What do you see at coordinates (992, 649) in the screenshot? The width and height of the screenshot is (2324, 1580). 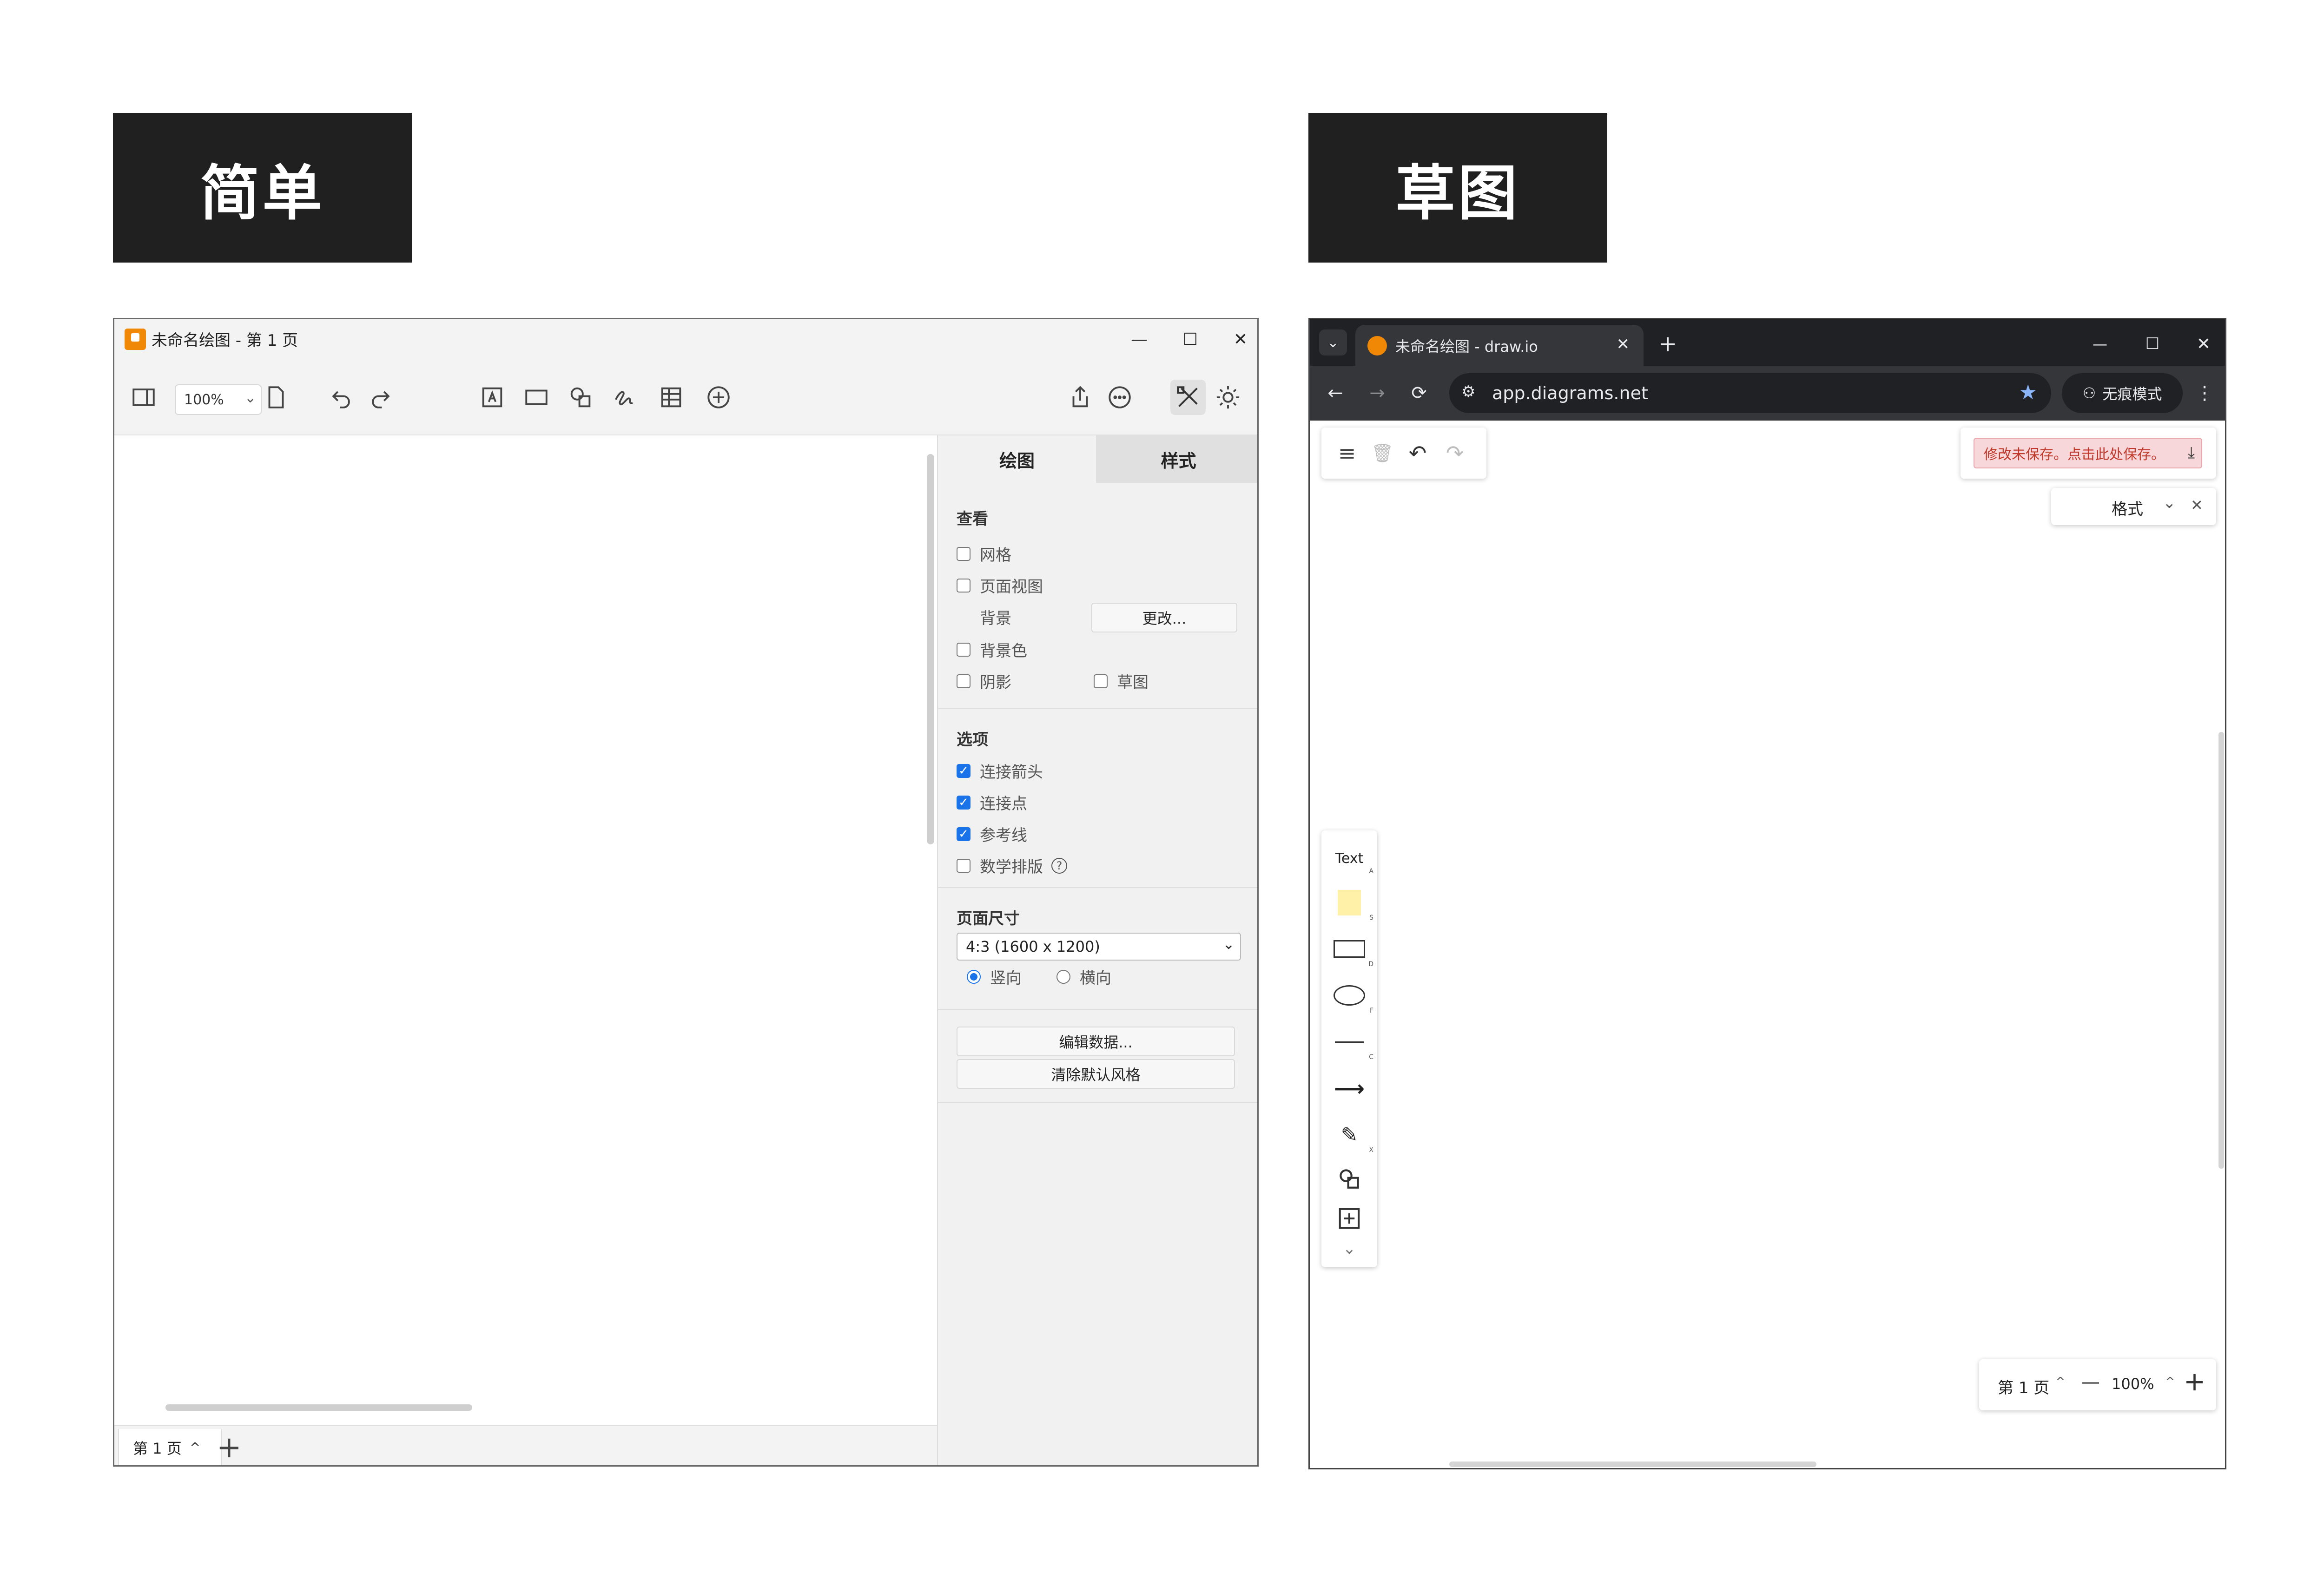 I see `background-color-option: 背景色` at bounding box center [992, 649].